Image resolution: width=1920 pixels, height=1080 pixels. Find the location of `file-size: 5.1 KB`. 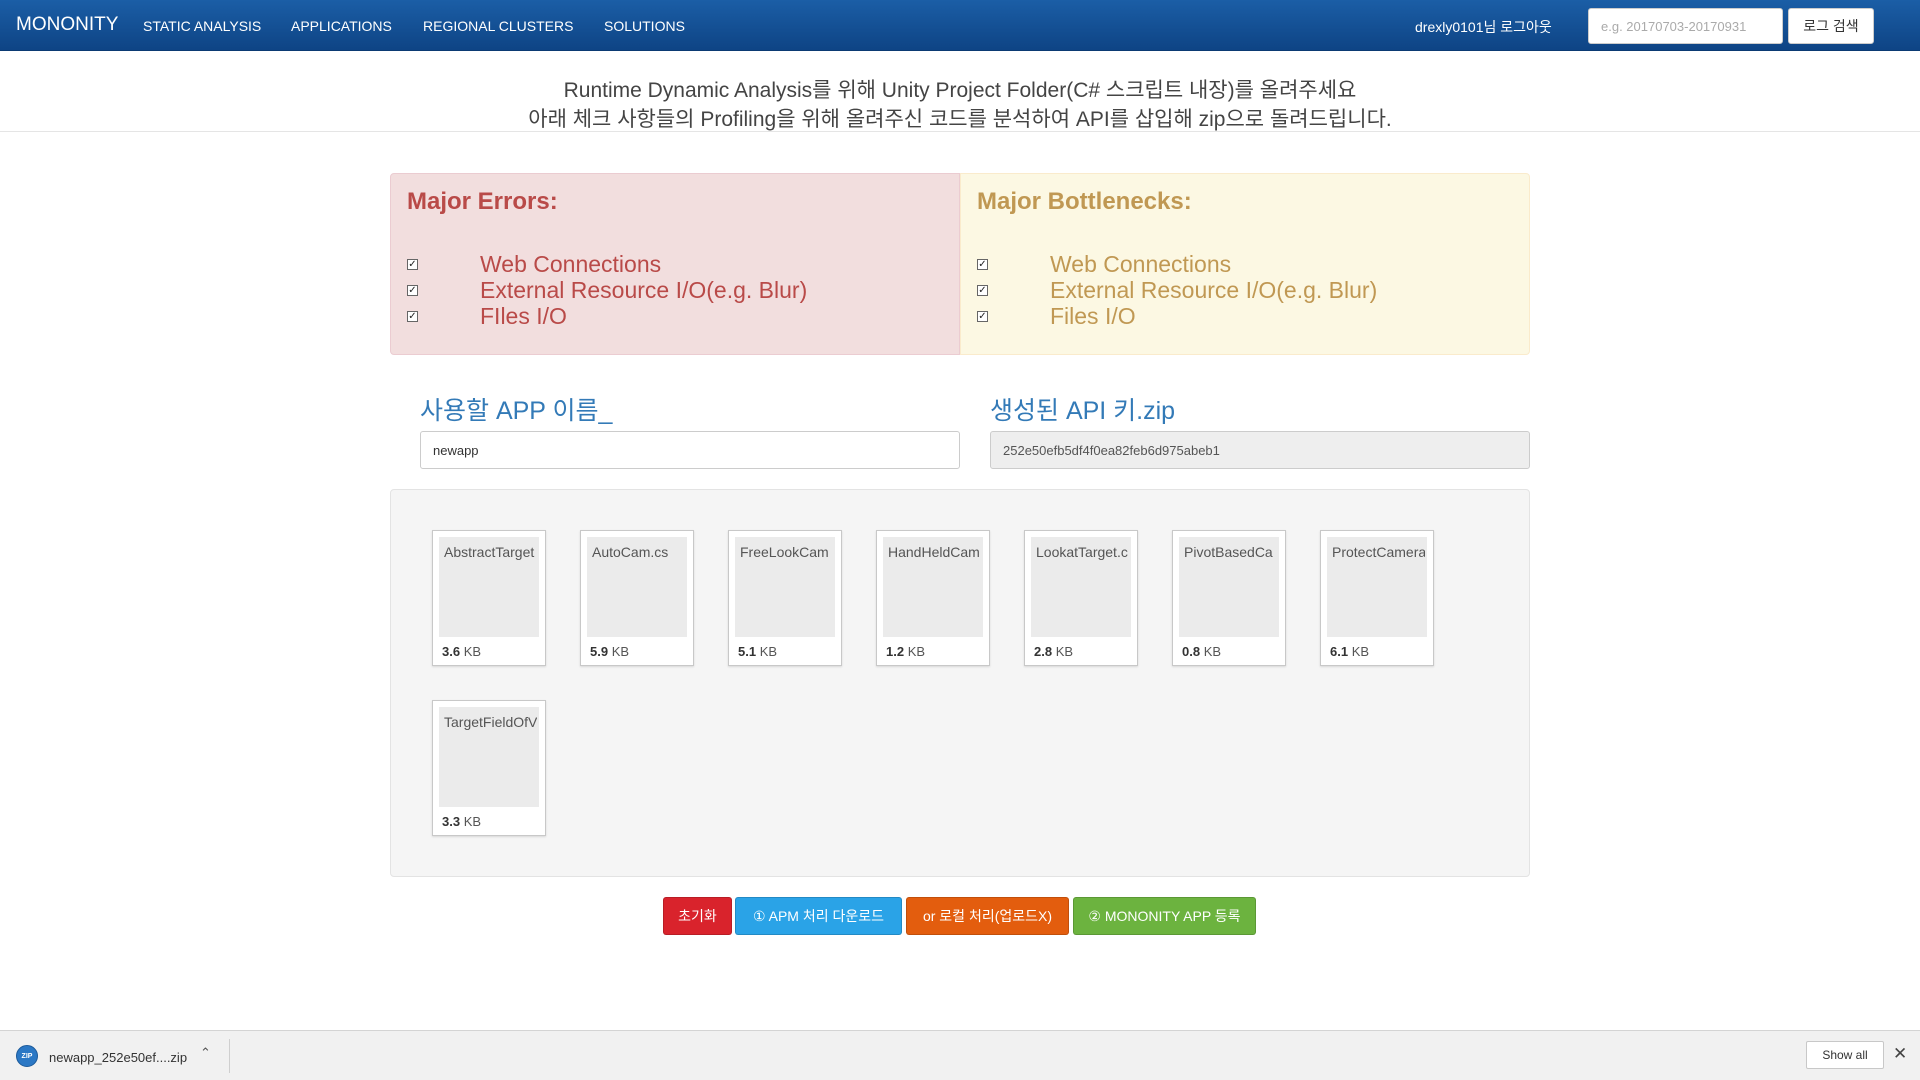

file-size: 5.1 KB is located at coordinates (757, 651).